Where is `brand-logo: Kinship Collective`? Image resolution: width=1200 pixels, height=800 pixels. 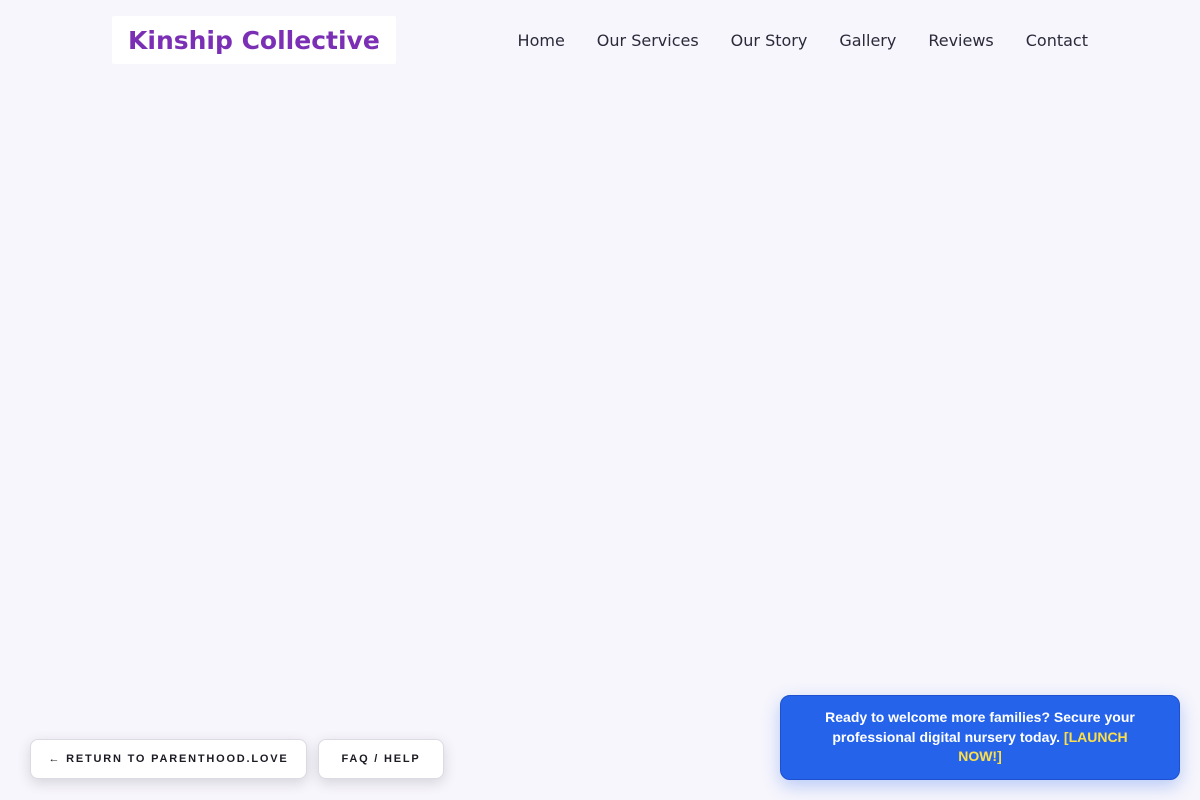
brand-logo: Kinship Collective is located at coordinates (254, 40).